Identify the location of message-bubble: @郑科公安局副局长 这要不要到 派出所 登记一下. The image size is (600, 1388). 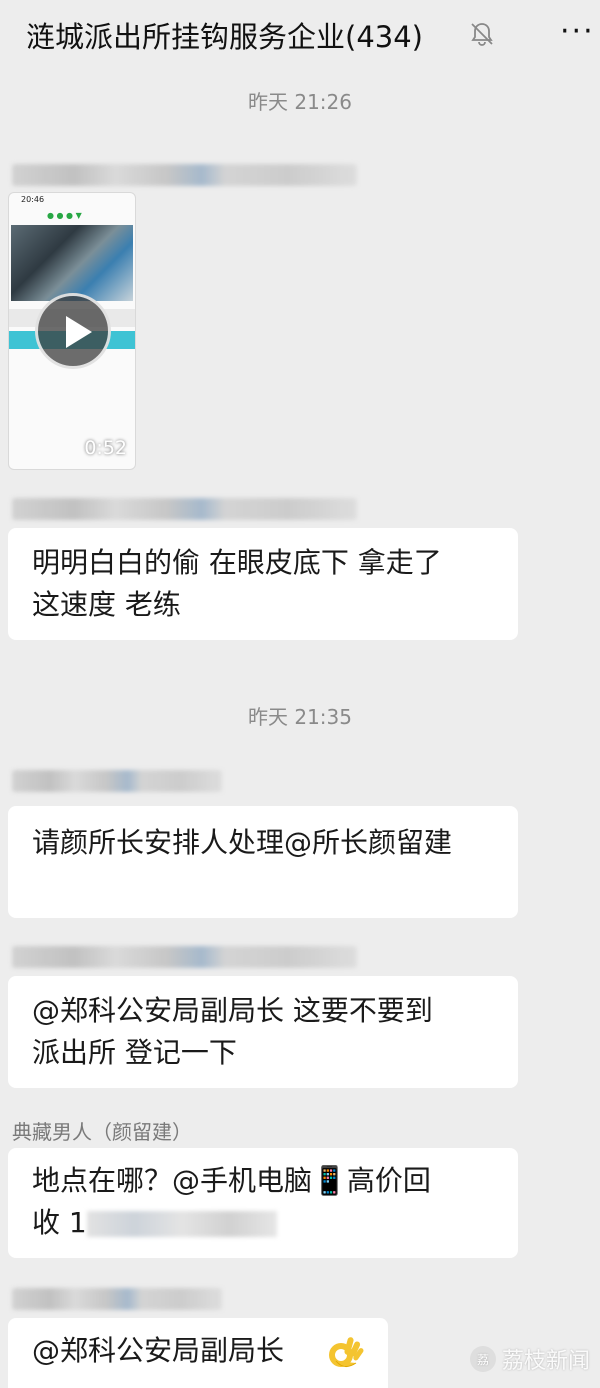
(263, 1032).